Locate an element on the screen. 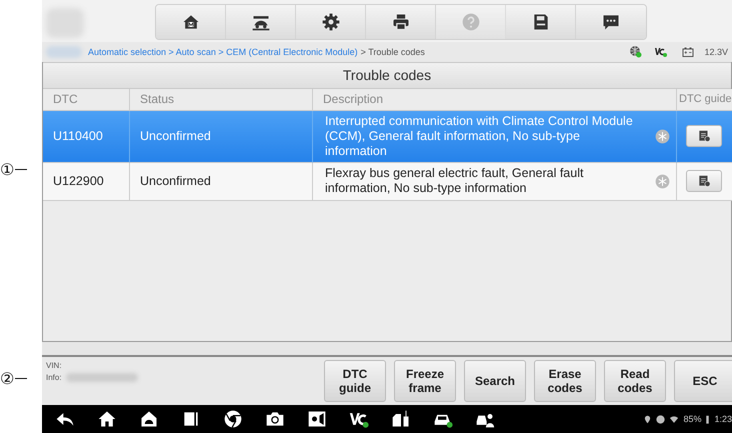 The height and width of the screenshot is (433, 732). table-title: Trouble codes is located at coordinates (387, 75).